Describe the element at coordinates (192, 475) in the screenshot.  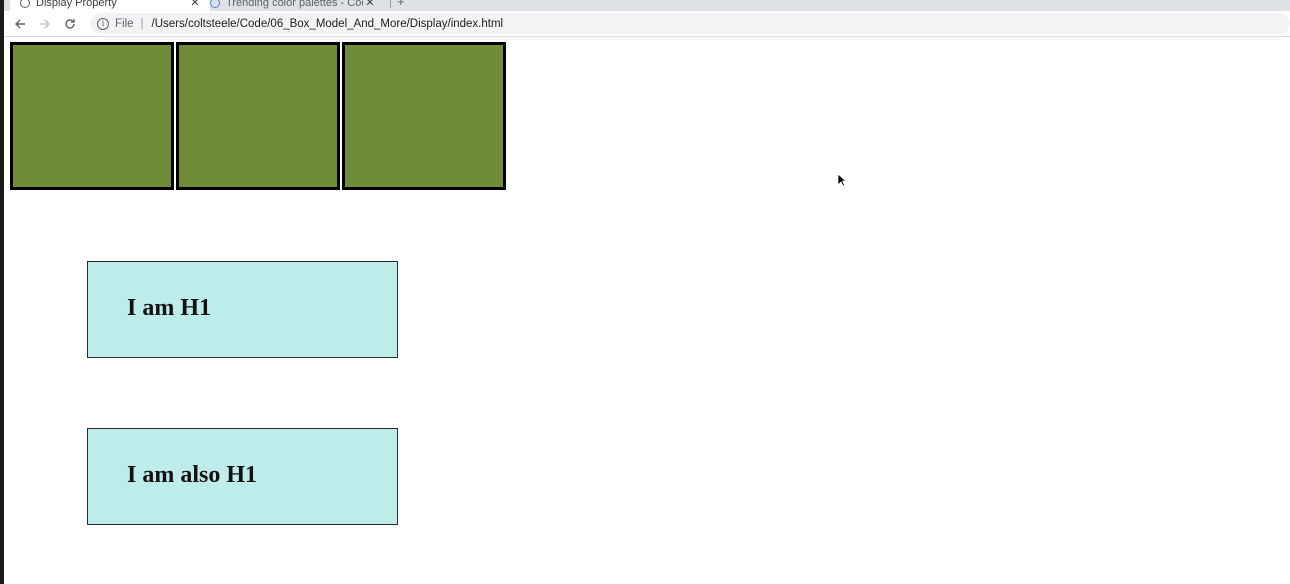
I see `heading-h1: I am also H1` at that location.